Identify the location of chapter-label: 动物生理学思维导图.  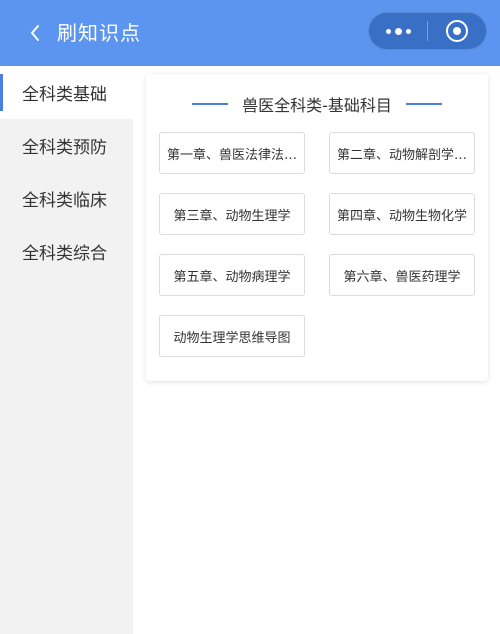
(232, 338).